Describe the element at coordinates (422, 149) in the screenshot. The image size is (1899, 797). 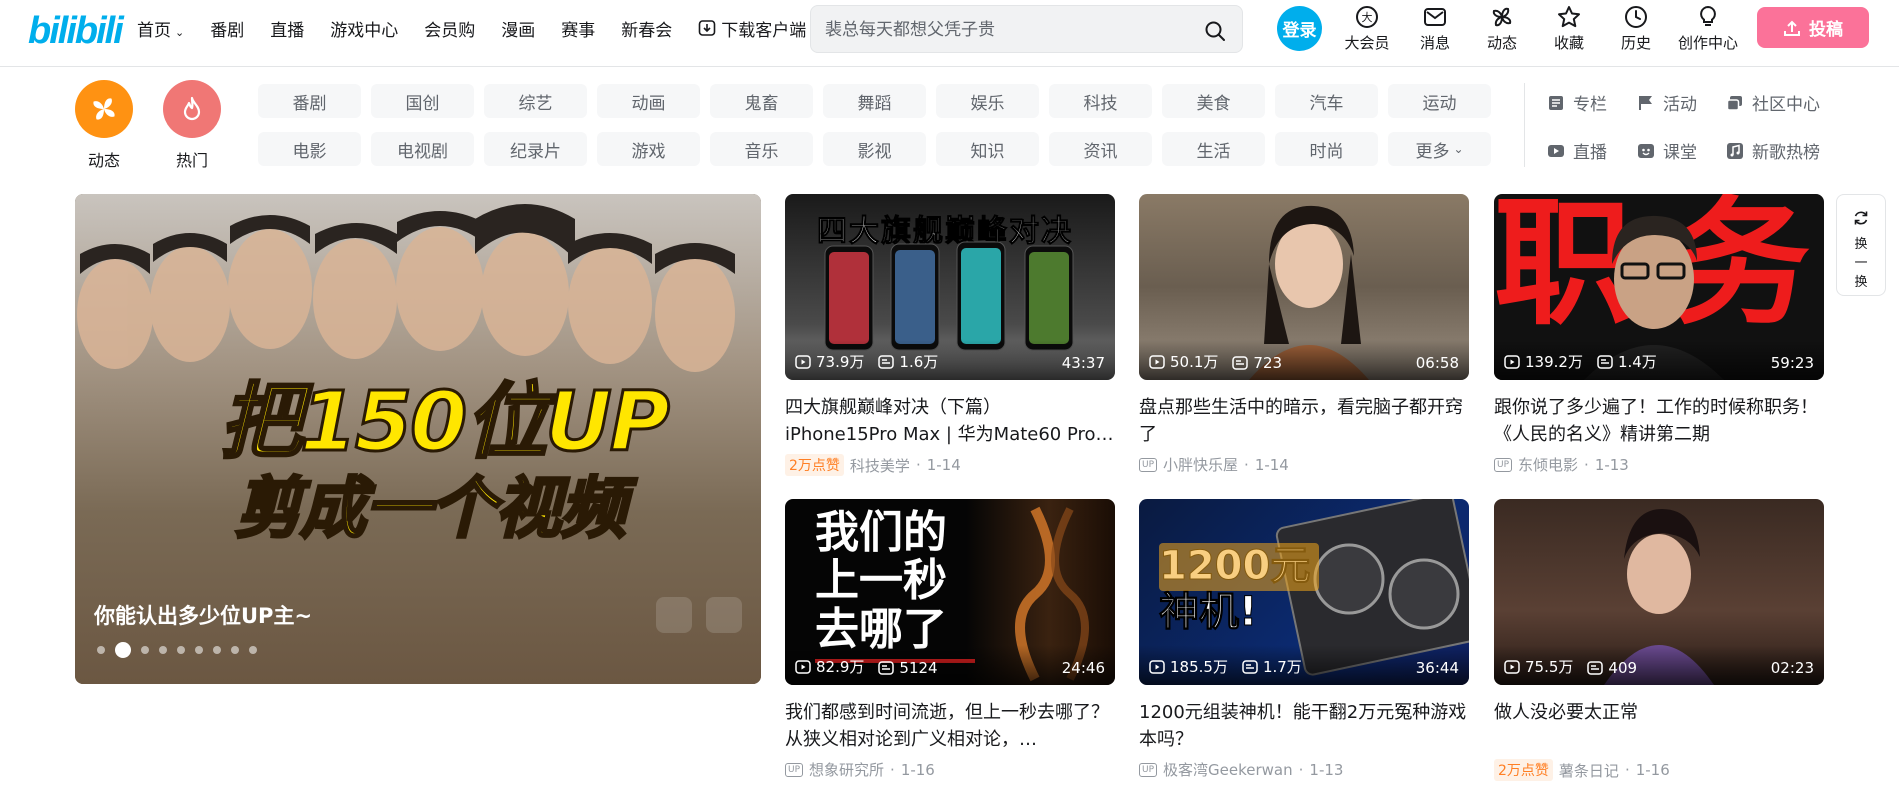
I see `channel-chip: 电视剧` at that location.